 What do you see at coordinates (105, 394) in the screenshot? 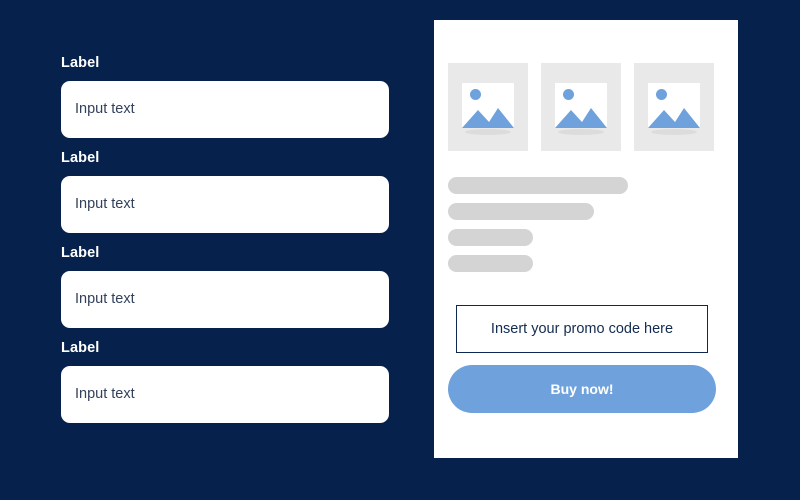
I see `text-input-4-value: Input text` at bounding box center [105, 394].